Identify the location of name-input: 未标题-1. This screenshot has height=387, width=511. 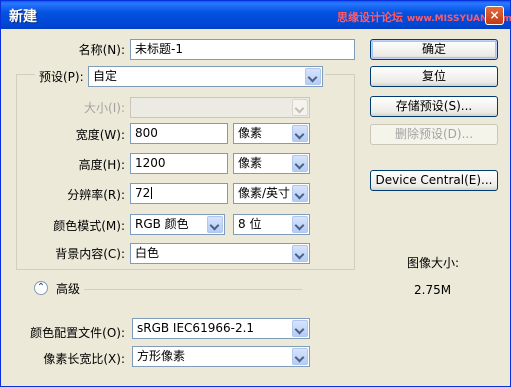
(242, 49).